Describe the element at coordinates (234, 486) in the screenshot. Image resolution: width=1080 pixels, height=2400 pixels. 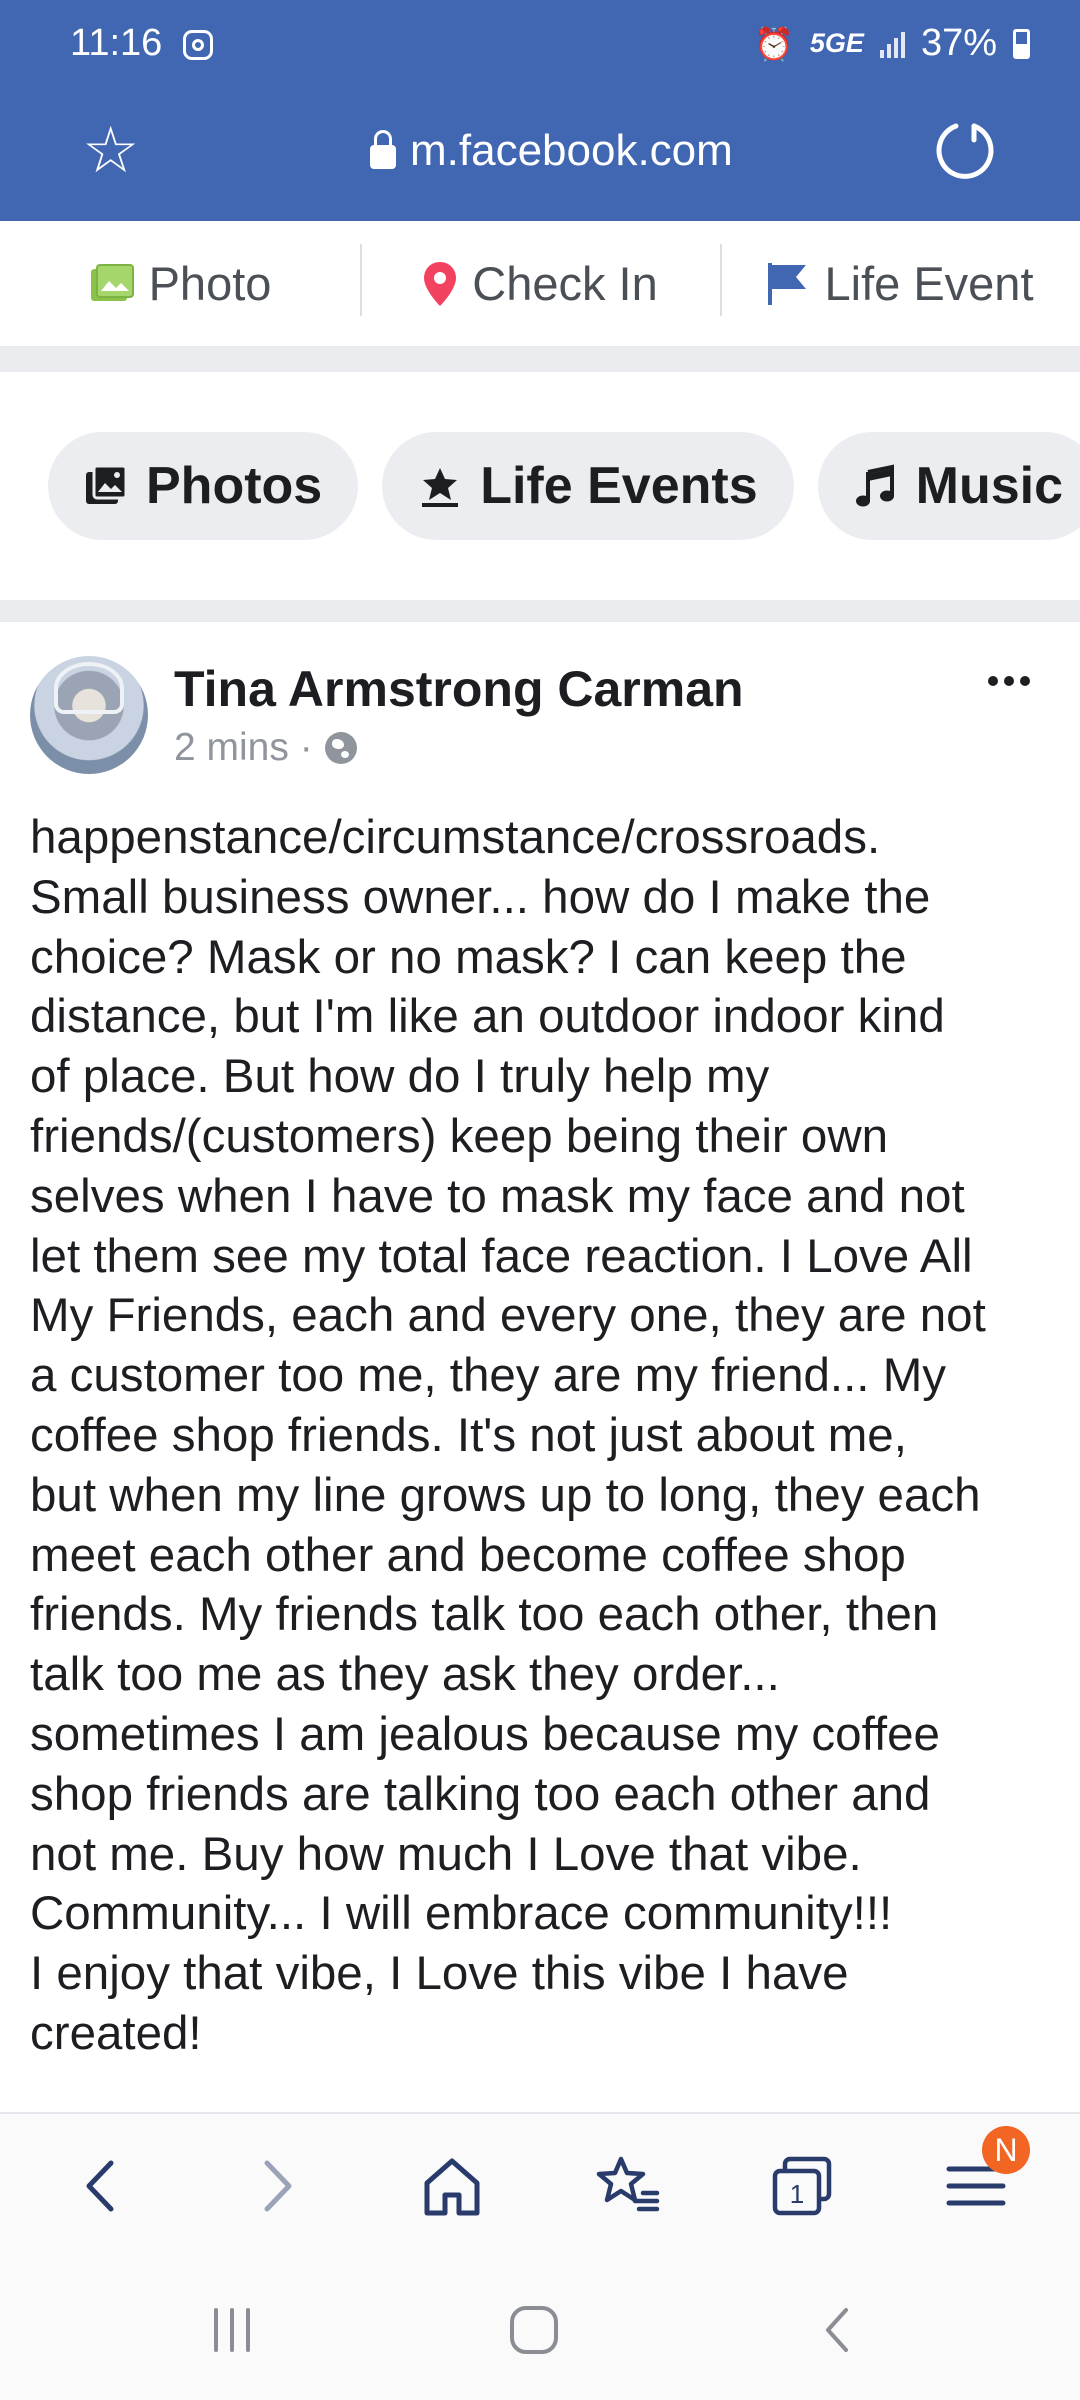
I see `photos-chip-label: Photos` at that location.